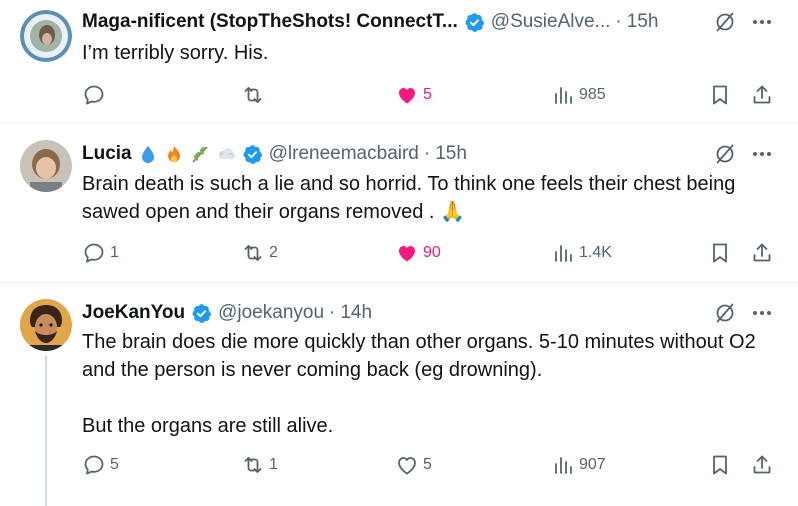 This screenshot has height=506, width=798. I want to click on like-button: 90, so click(418, 253).